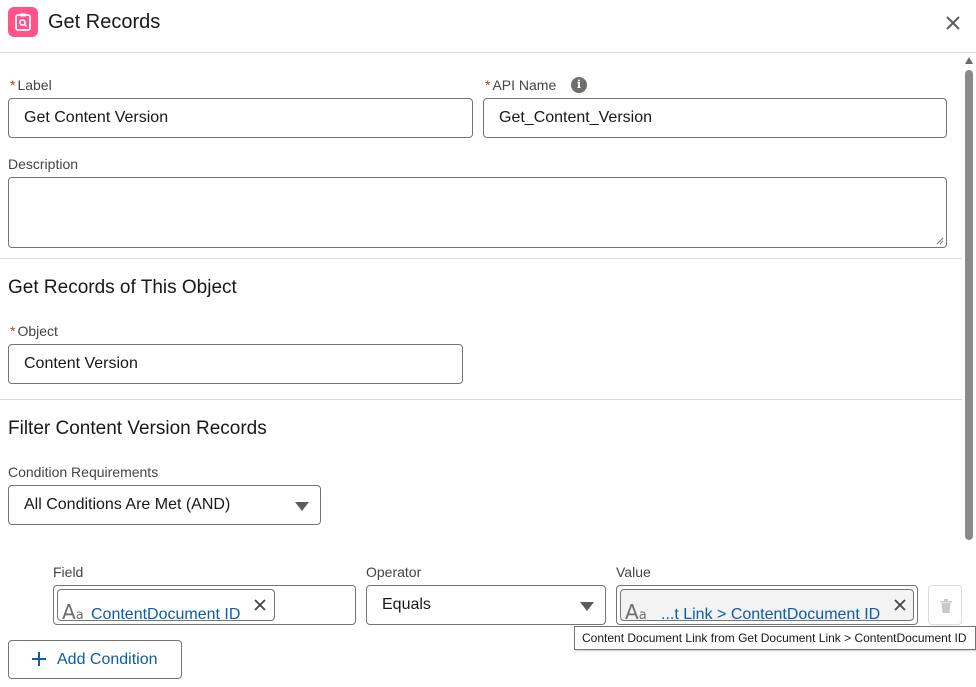 The height and width of the screenshot is (687, 976). I want to click on api-name-field-label: * API Name, so click(521, 85).